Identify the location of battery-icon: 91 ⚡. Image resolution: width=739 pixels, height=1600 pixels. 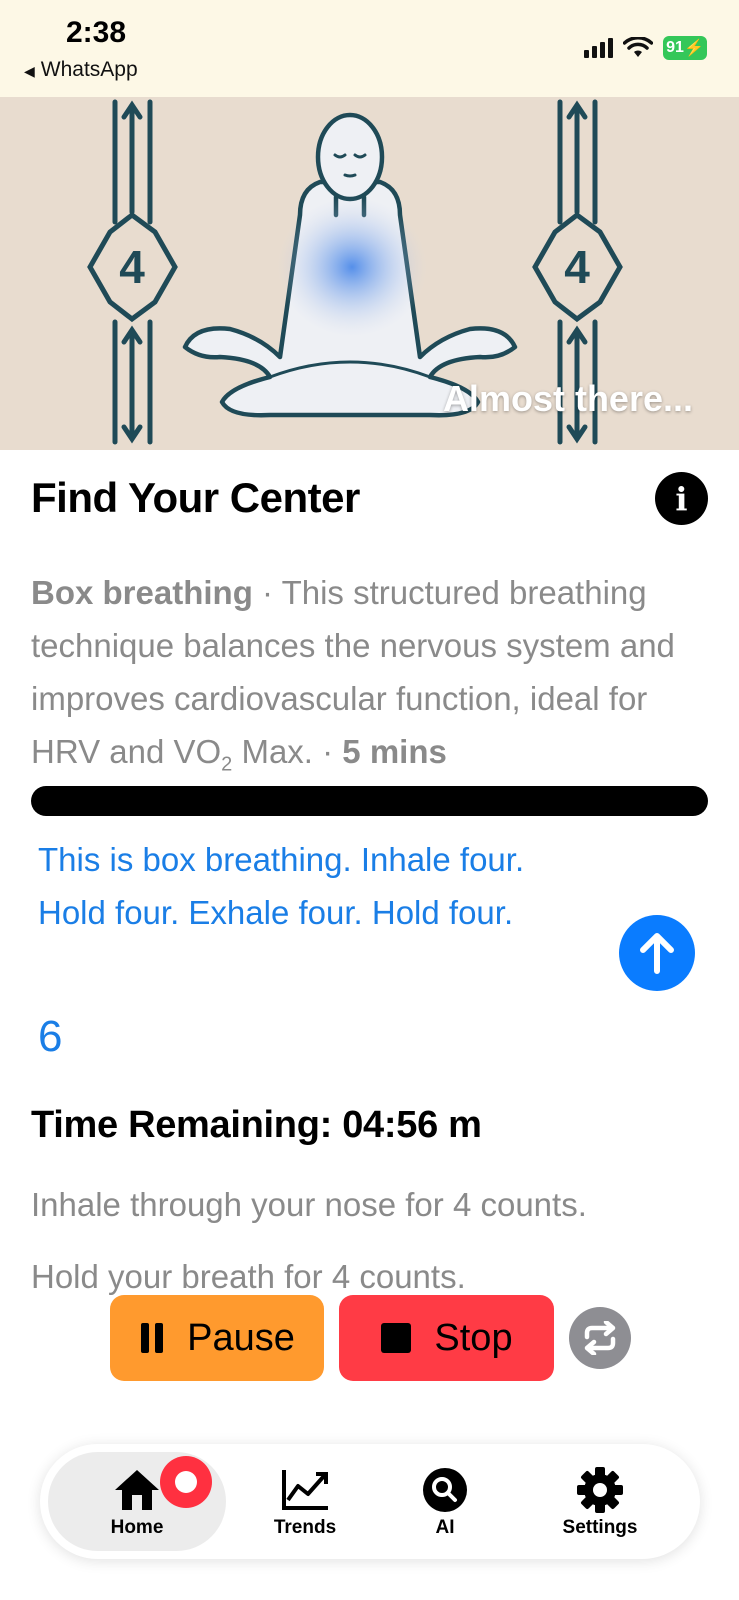
(685, 48).